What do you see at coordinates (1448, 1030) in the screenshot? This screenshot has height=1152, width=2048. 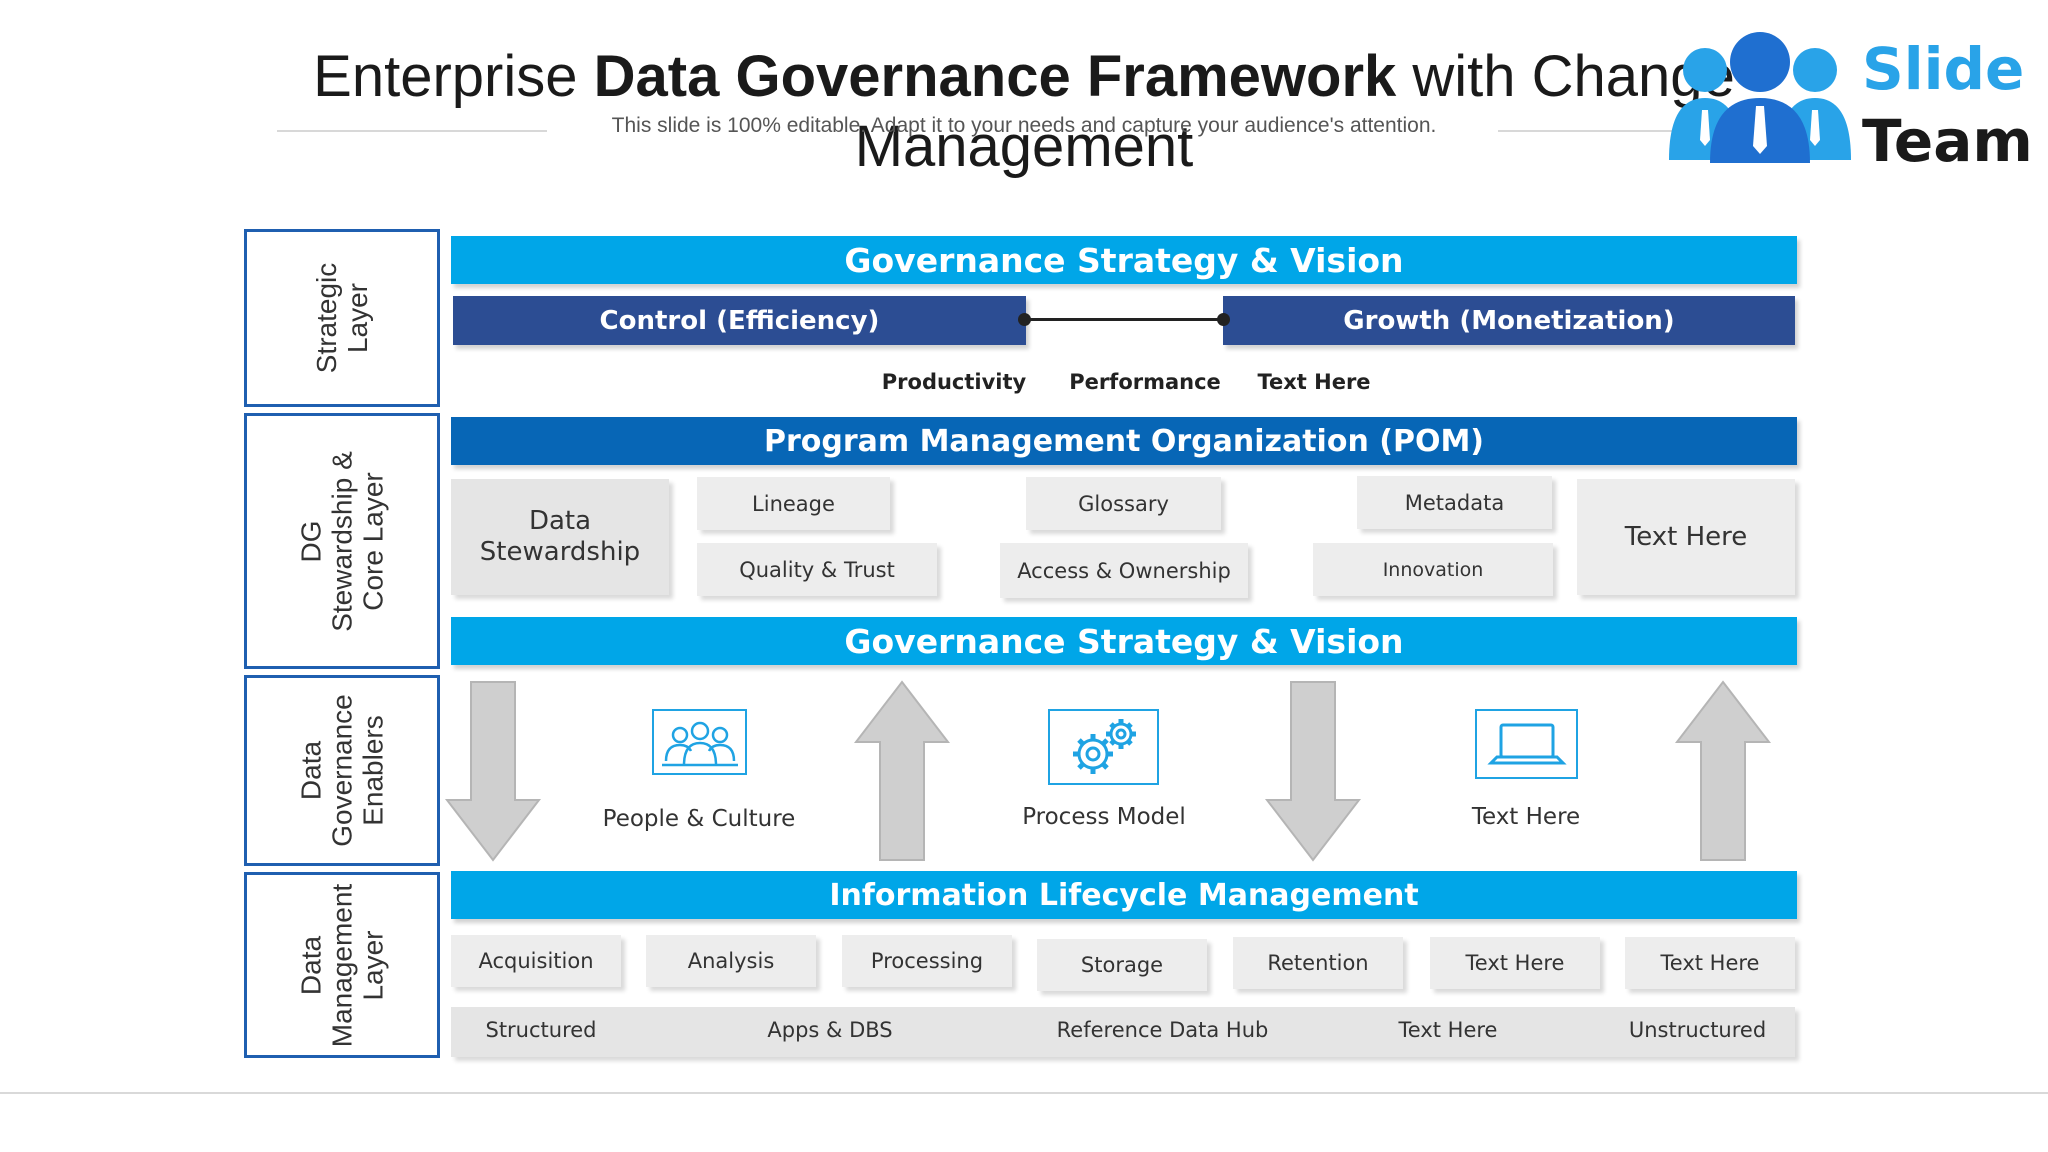 I see `source-text-here: Text Here` at bounding box center [1448, 1030].